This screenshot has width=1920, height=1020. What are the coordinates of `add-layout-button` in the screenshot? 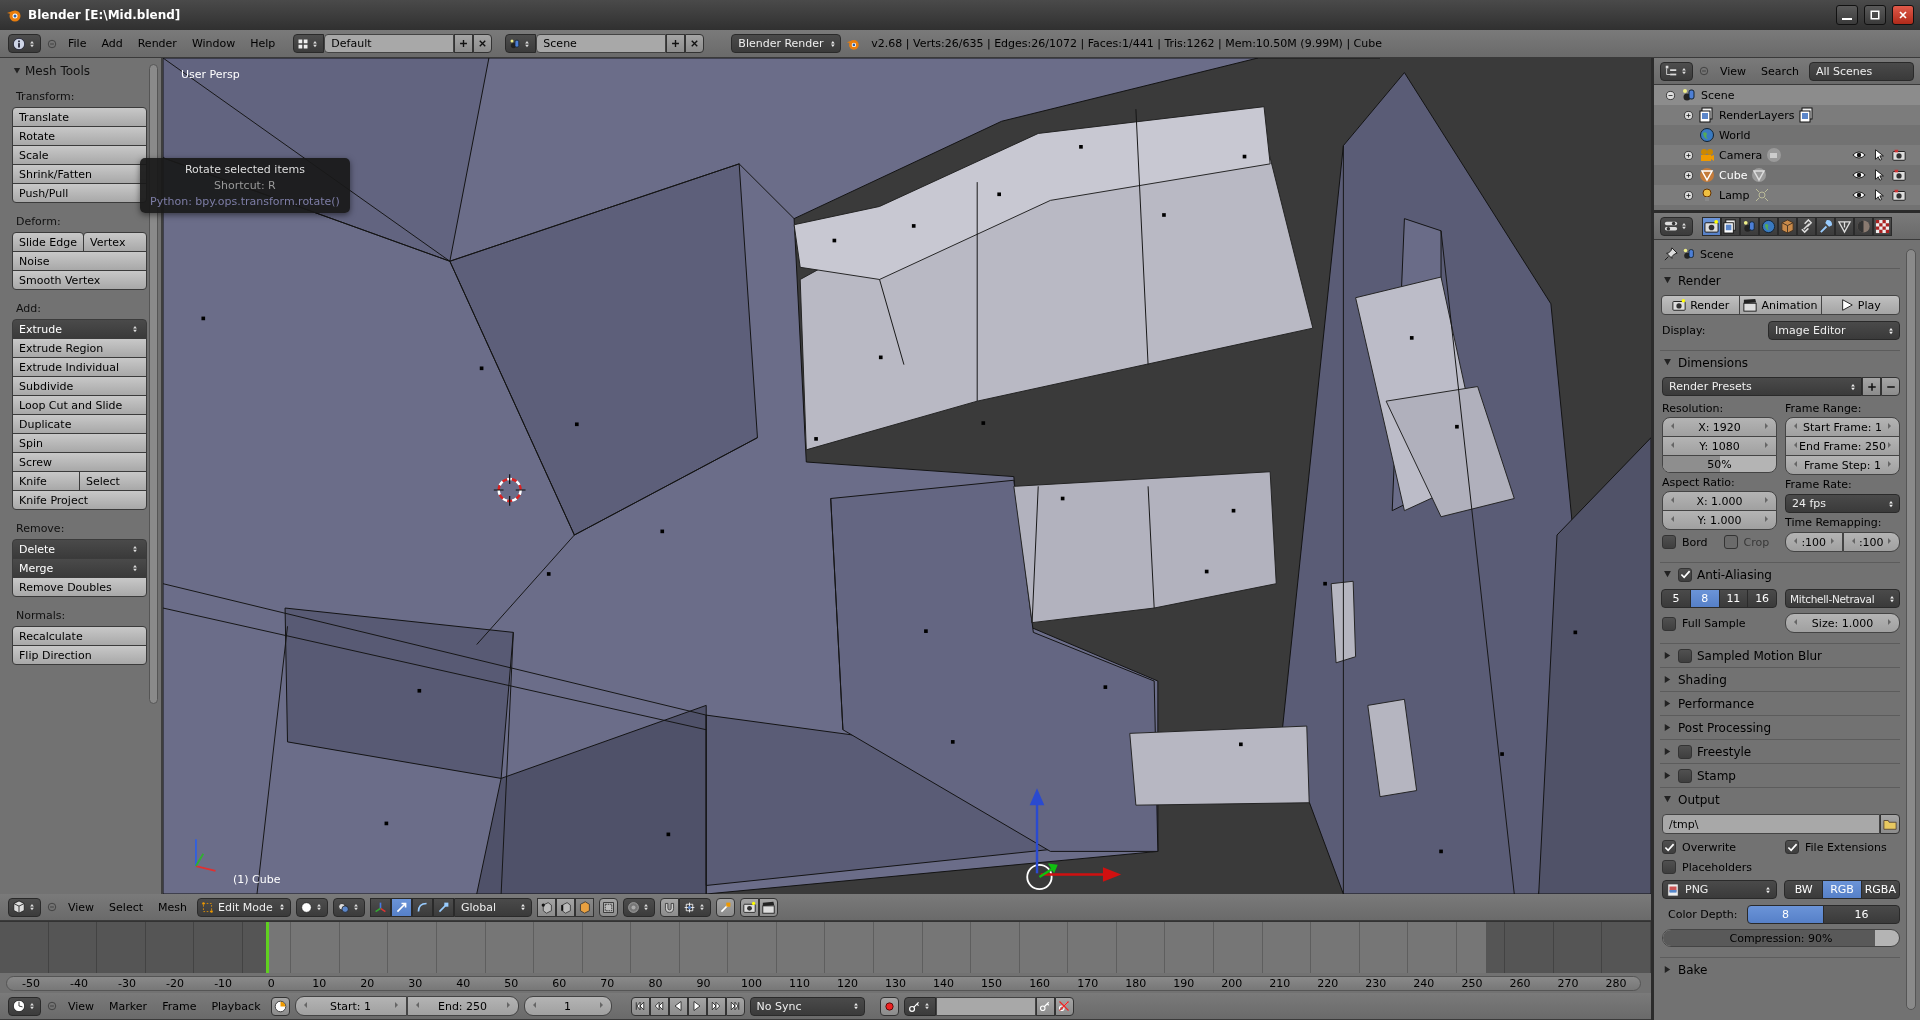 It's located at (464, 43).